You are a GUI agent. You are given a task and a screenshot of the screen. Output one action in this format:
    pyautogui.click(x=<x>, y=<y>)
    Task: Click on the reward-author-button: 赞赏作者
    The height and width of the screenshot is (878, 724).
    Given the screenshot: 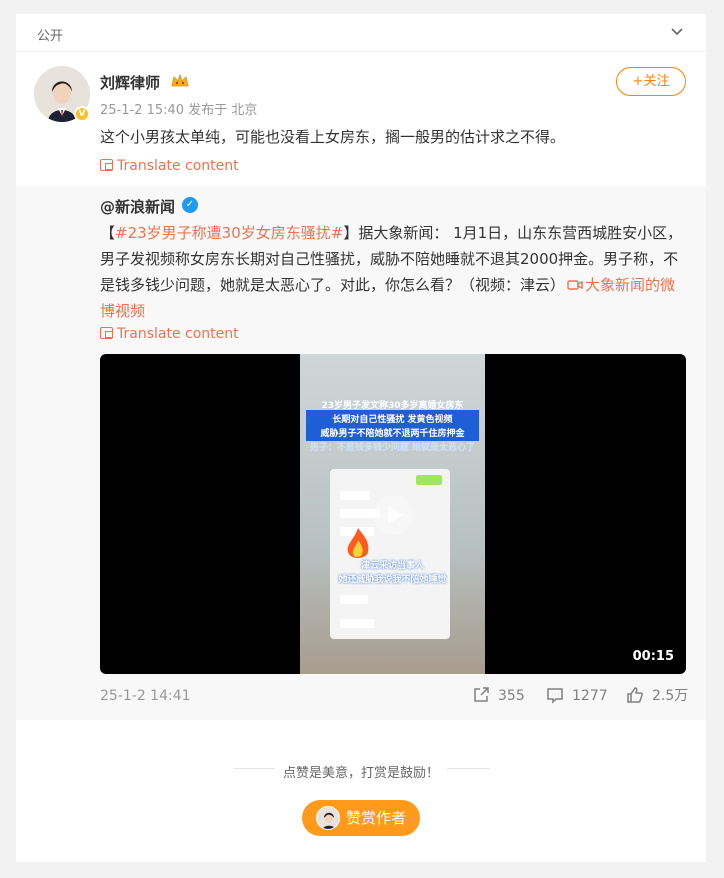 What is the action you would take?
    pyautogui.click(x=361, y=818)
    